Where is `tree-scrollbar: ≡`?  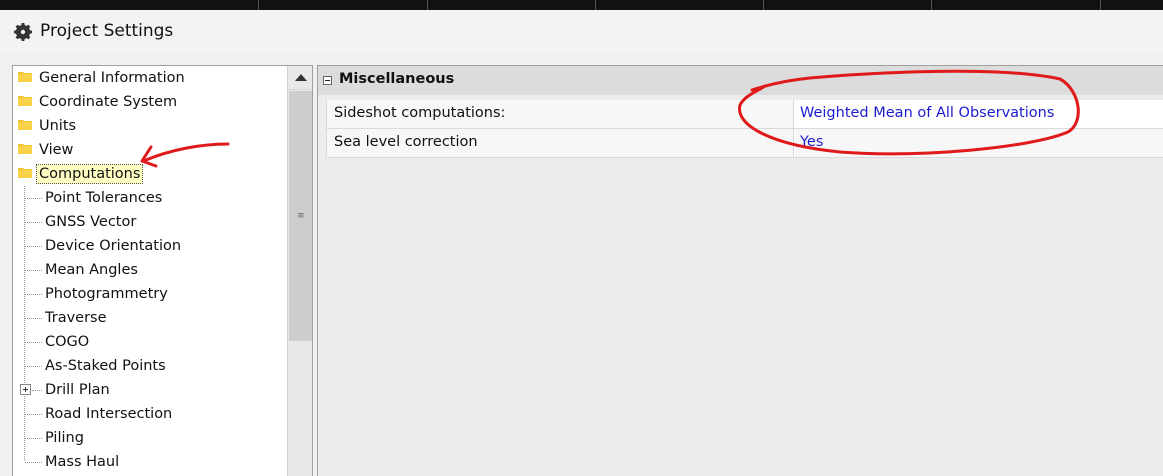 tree-scrollbar: ≡ is located at coordinates (299, 271).